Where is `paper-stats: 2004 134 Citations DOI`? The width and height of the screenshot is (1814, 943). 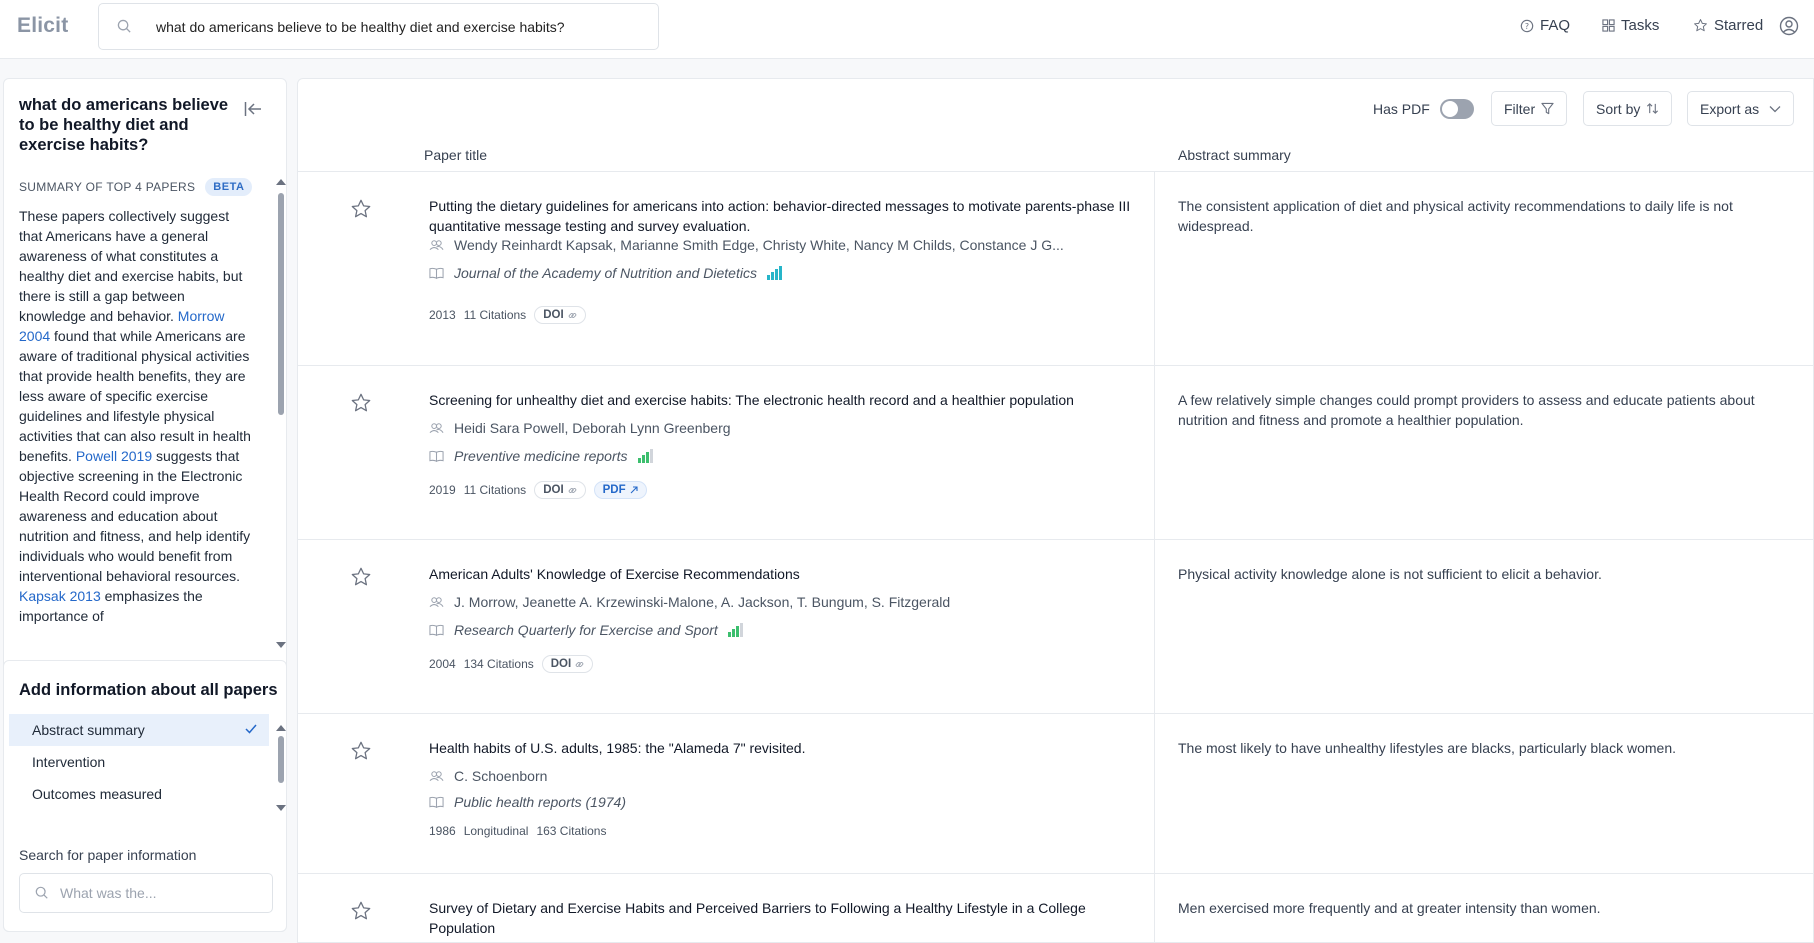
paper-stats: 2004 134 Citations DOI is located at coordinates (511, 664).